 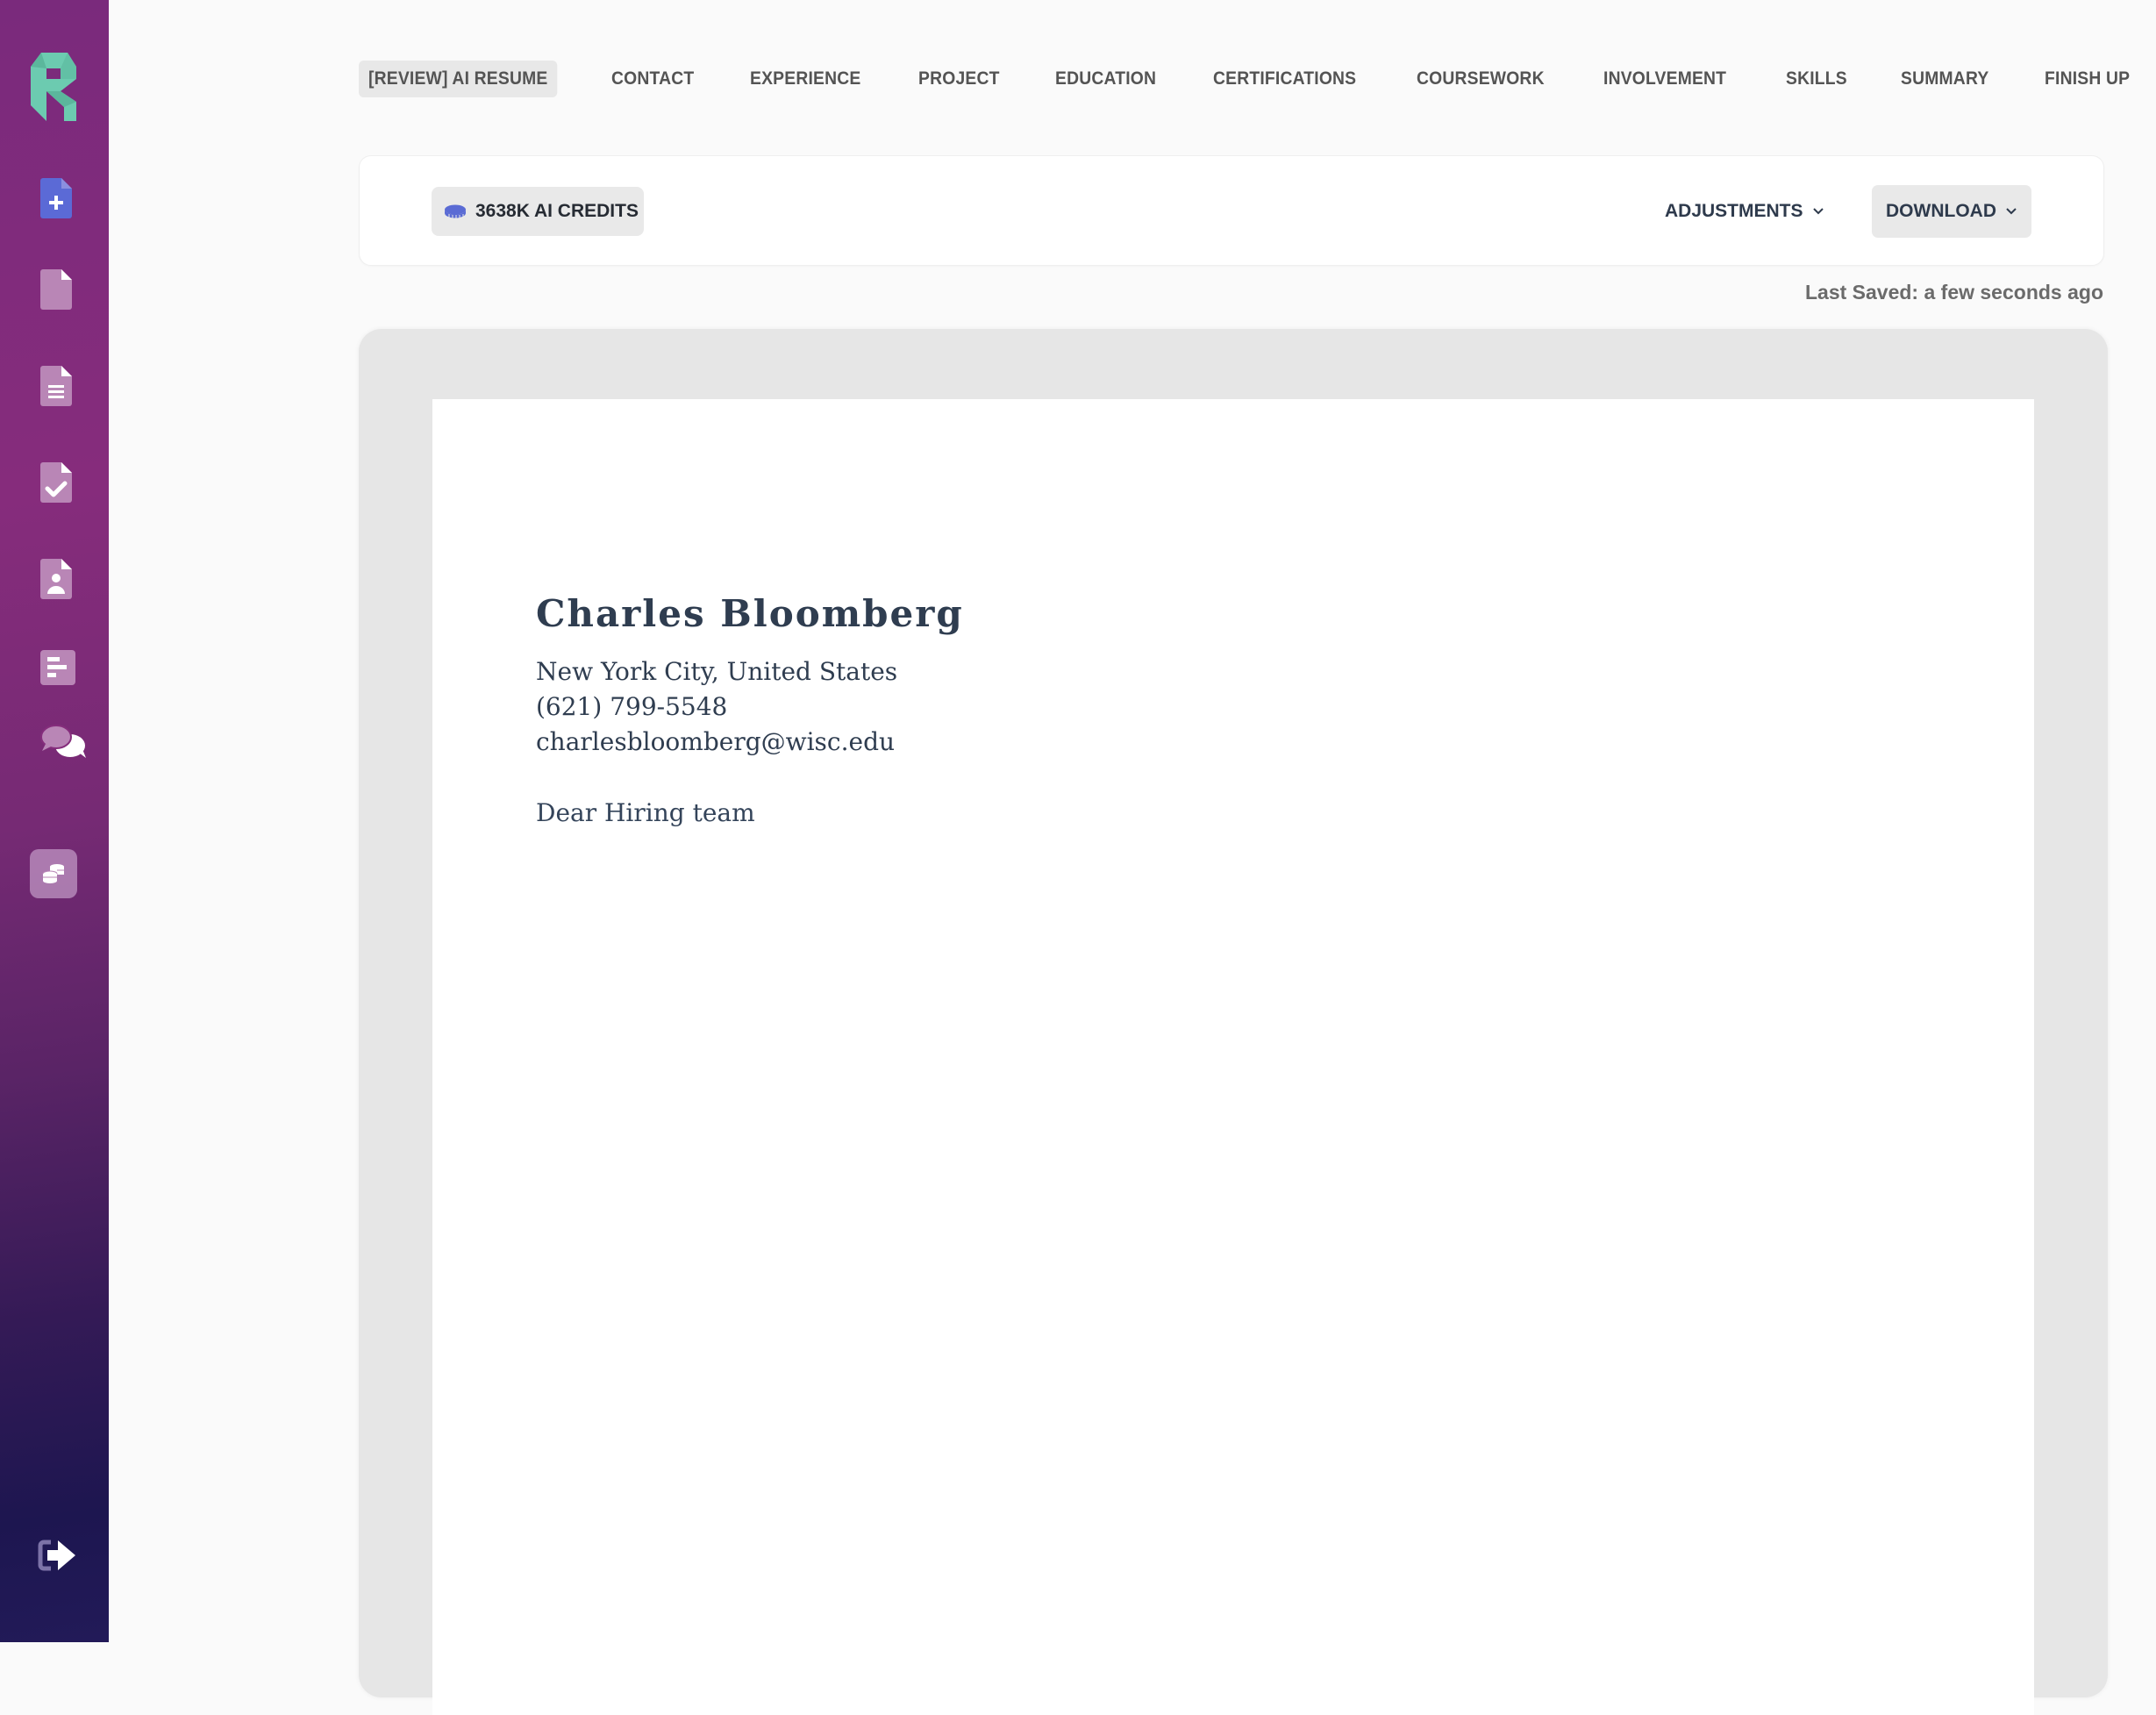 What do you see at coordinates (645, 813) in the screenshot?
I see `greeting-text: Dear Hiring team` at bounding box center [645, 813].